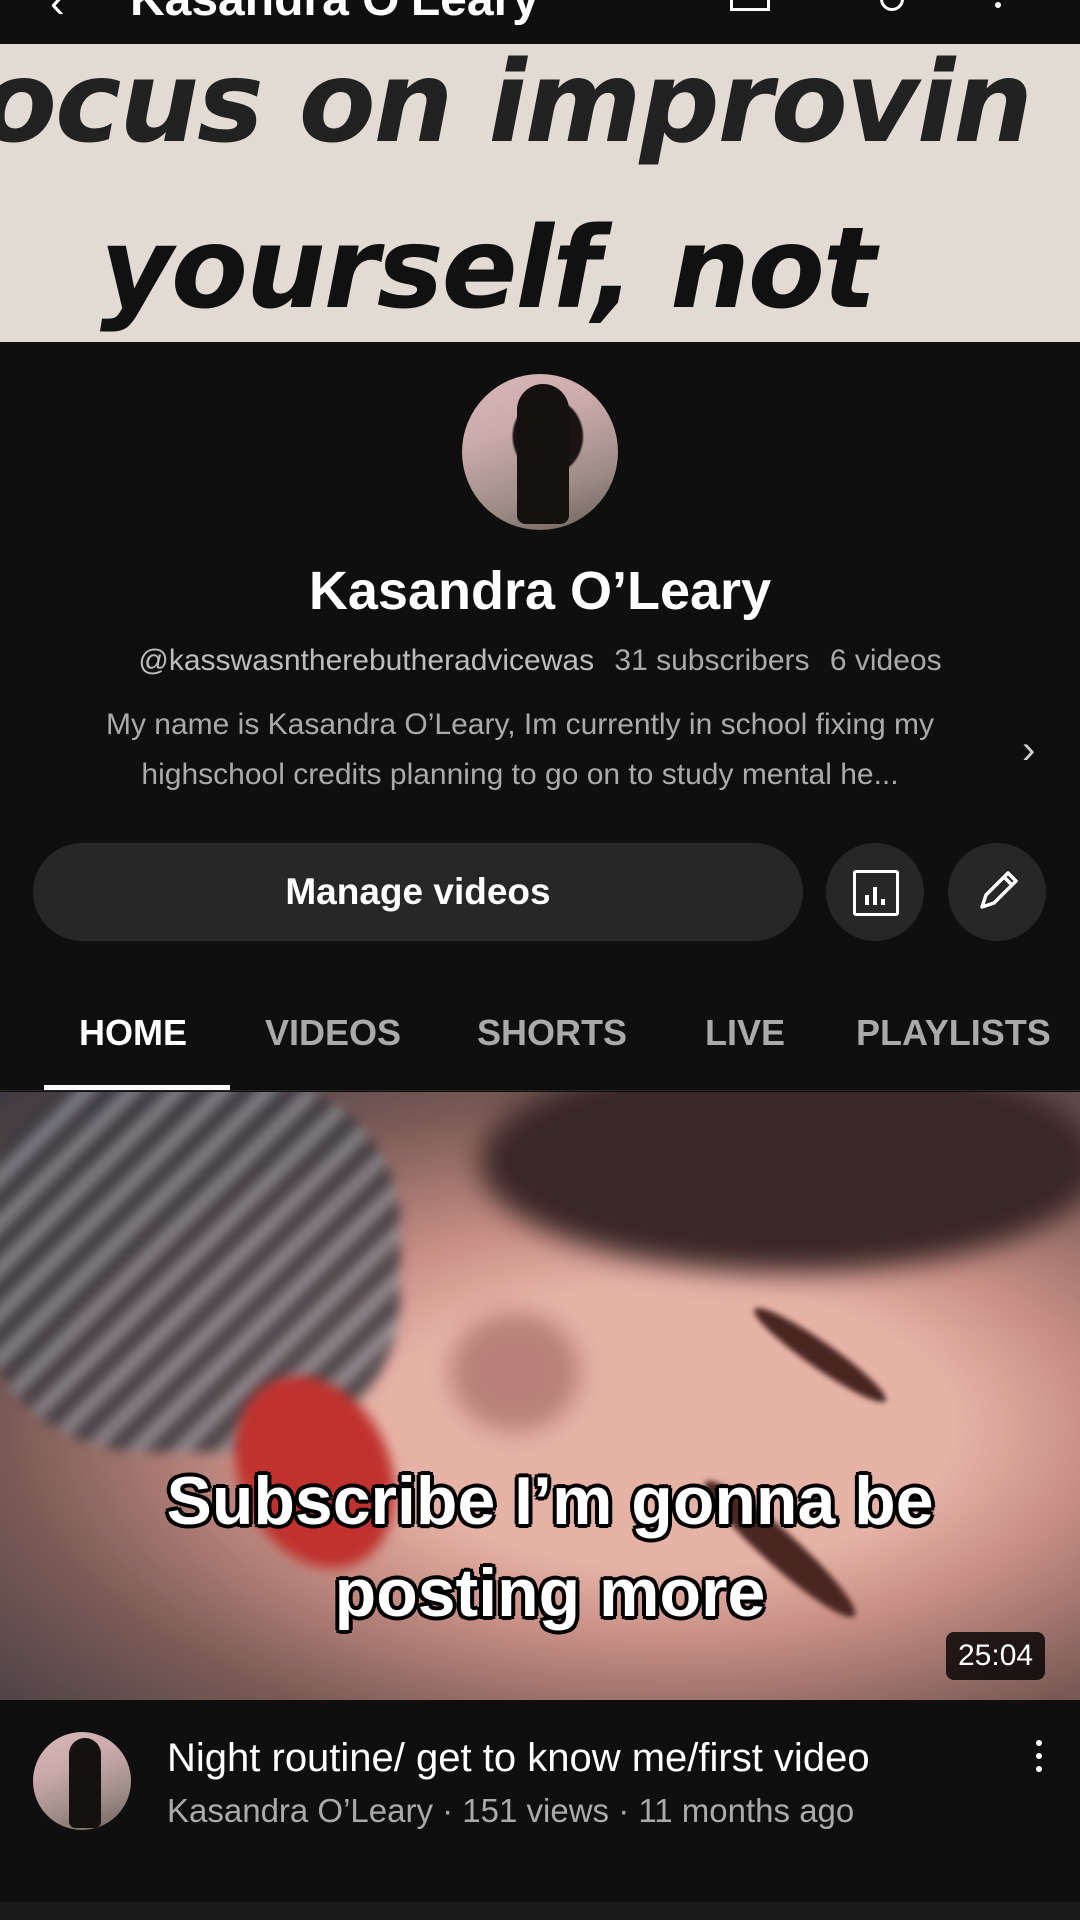  I want to click on cast-icon, so click(750, 5).